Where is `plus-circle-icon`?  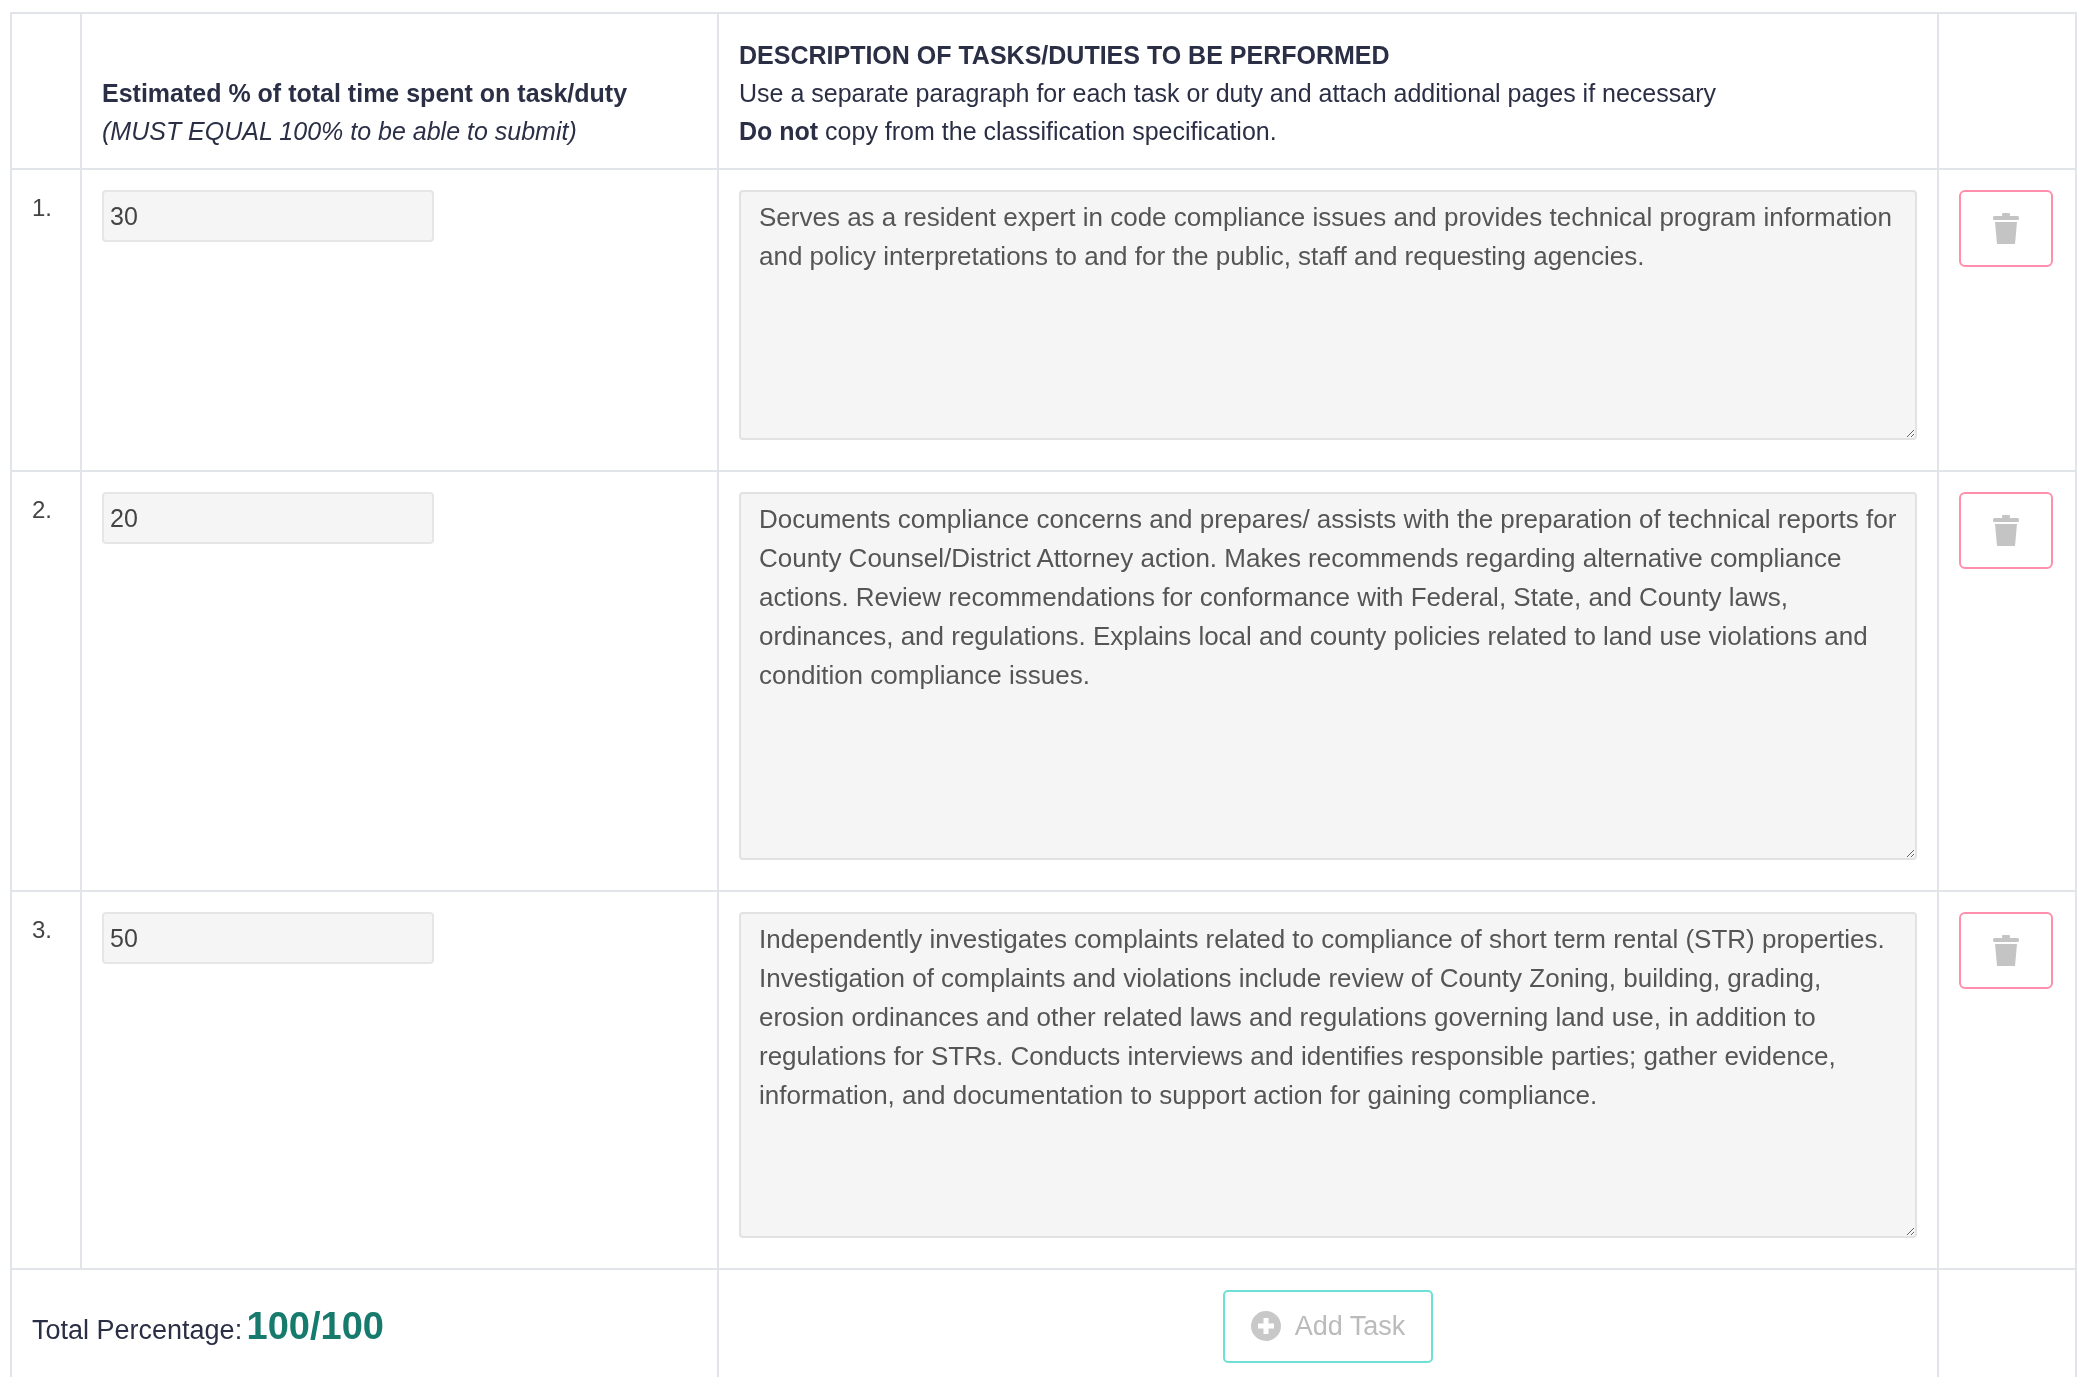
plus-circle-icon is located at coordinates (1265, 1326).